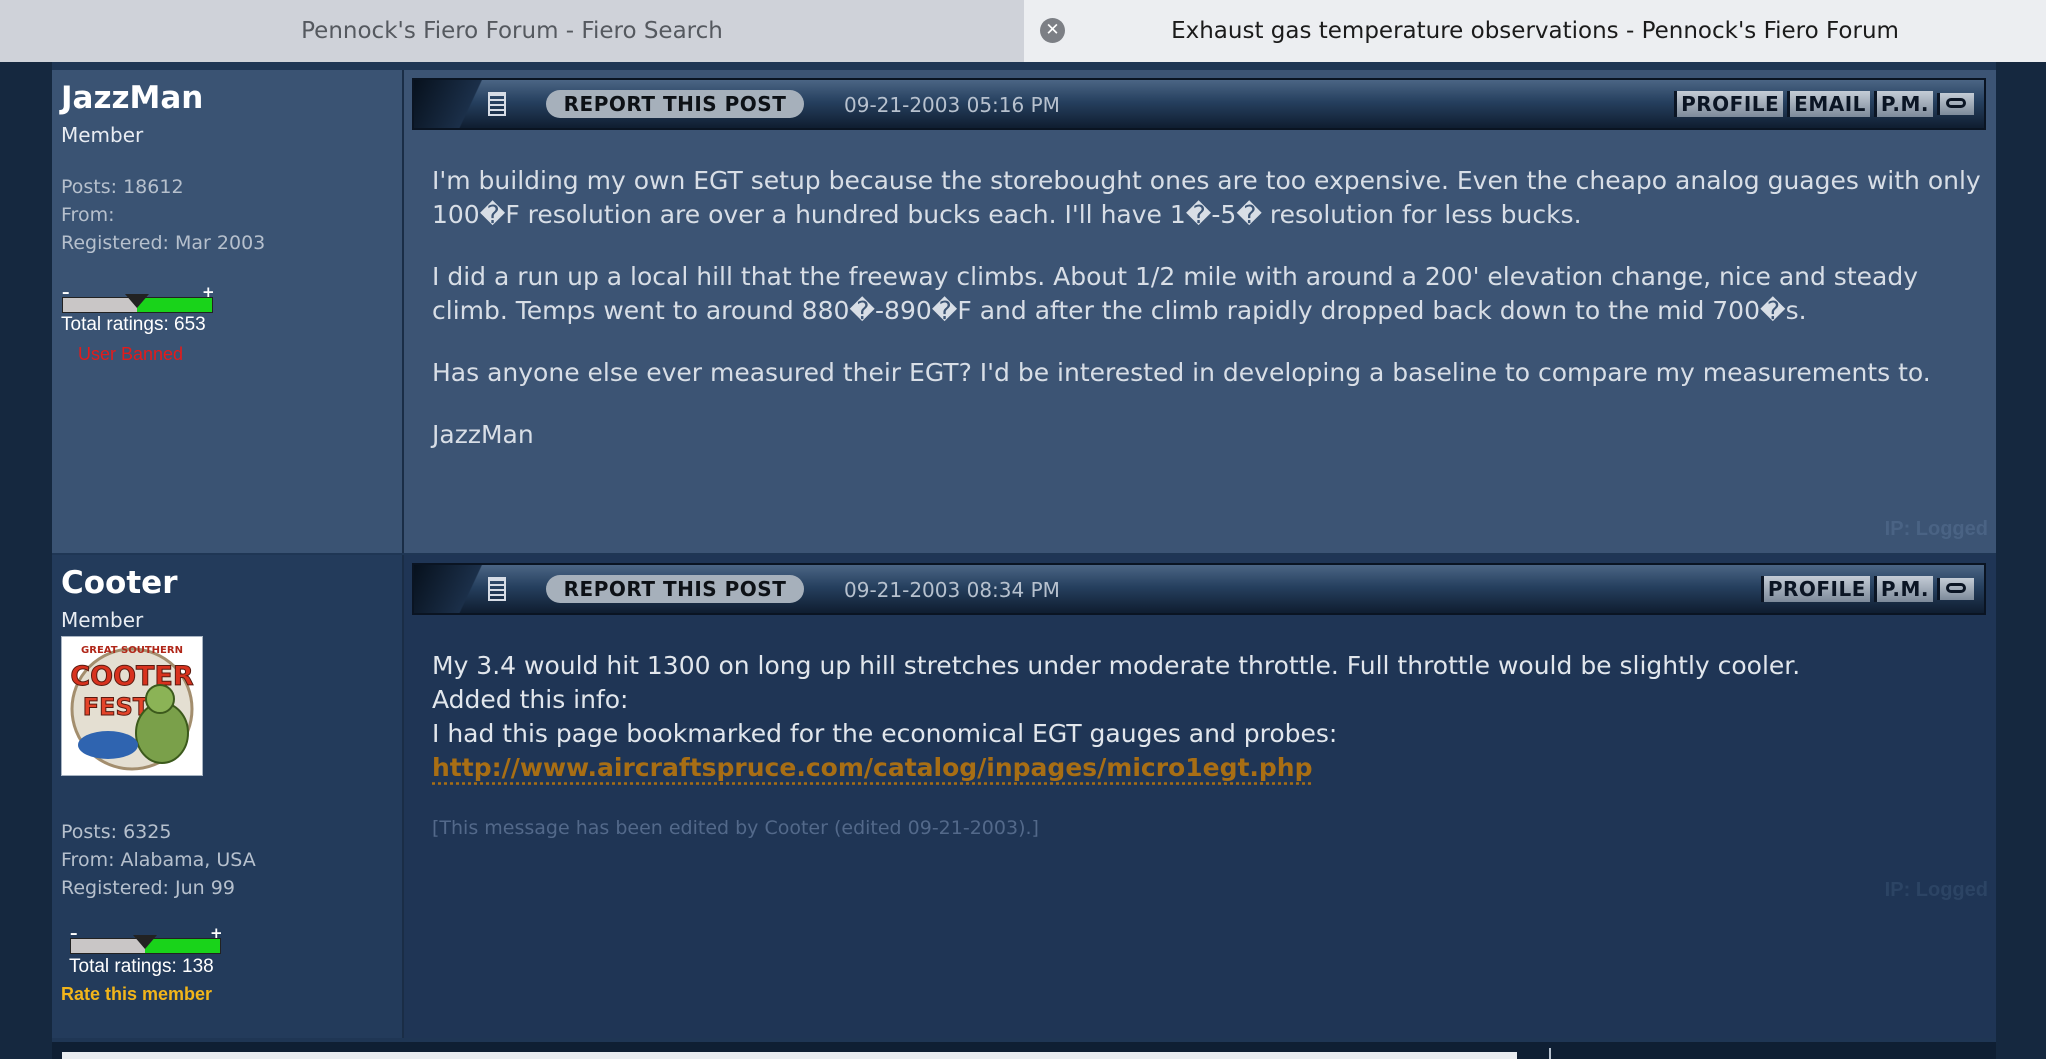 The image size is (2046, 1059). I want to click on user-avatar: GREAT SOUTHERN COOTER FEST, so click(132, 706).